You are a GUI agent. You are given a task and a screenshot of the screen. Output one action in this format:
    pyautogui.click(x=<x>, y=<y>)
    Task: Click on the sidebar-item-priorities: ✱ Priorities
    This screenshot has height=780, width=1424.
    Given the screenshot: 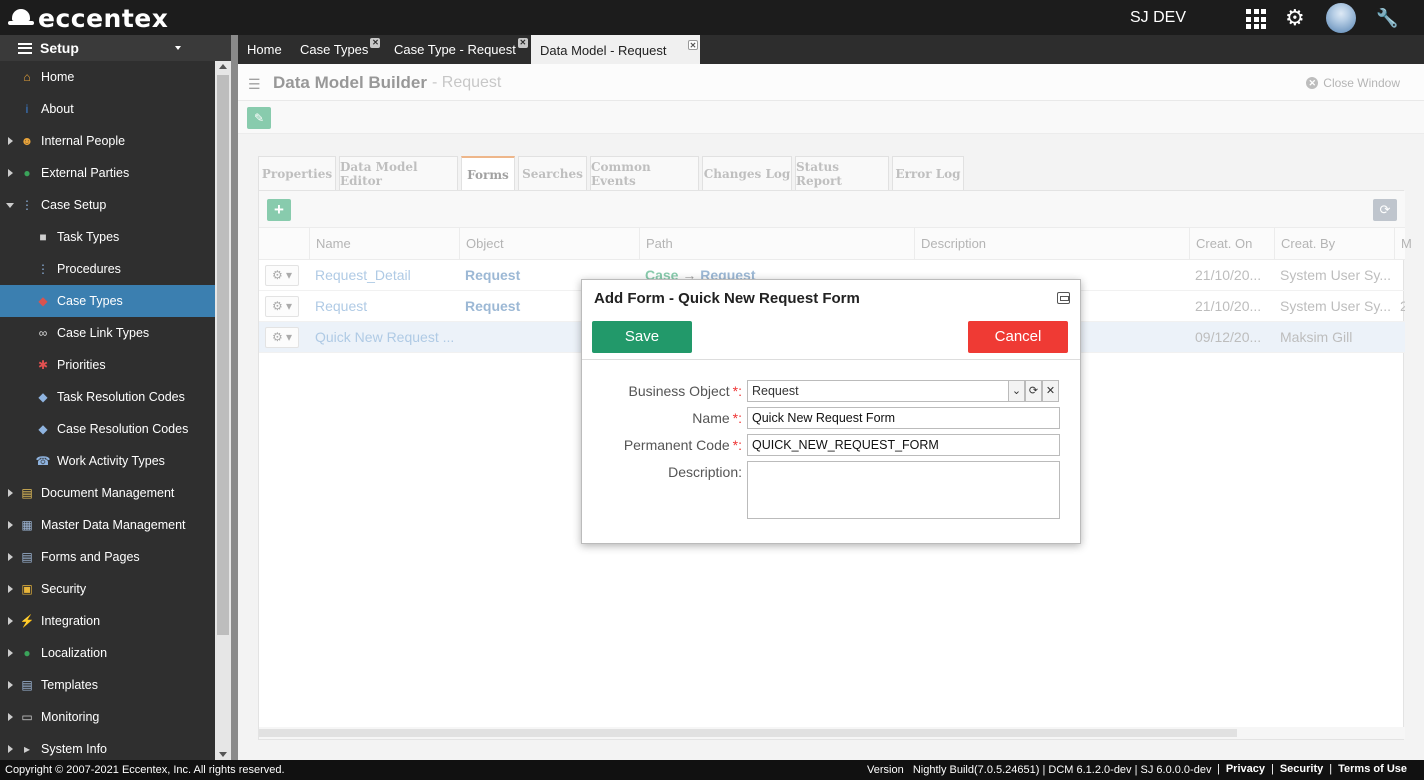 What is the action you would take?
    pyautogui.click(x=107, y=365)
    